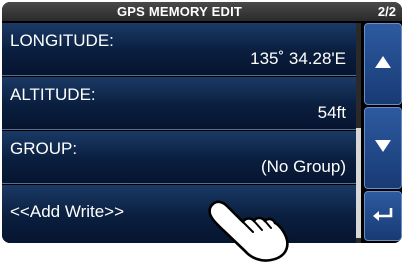  Describe the element at coordinates (331, 112) in the screenshot. I see `altitude-value: 54ft` at that location.